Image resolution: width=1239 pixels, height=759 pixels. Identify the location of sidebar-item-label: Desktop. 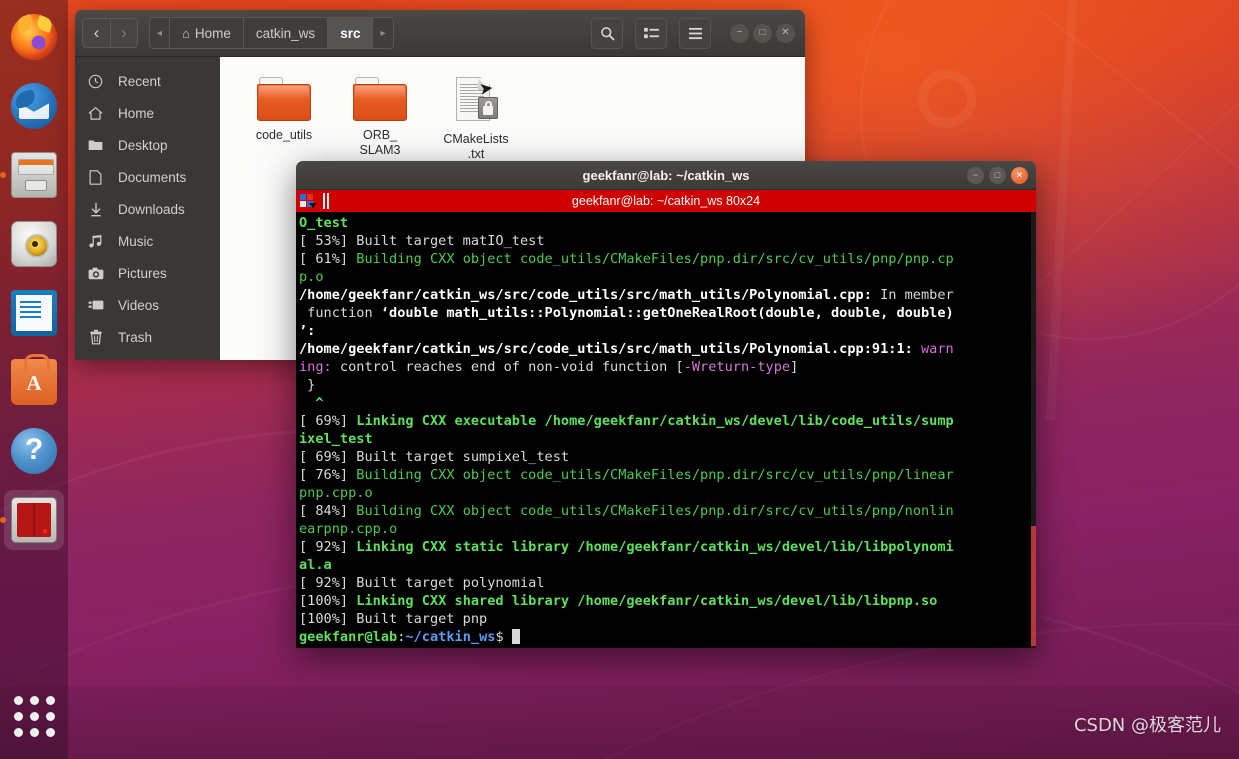
(143, 145).